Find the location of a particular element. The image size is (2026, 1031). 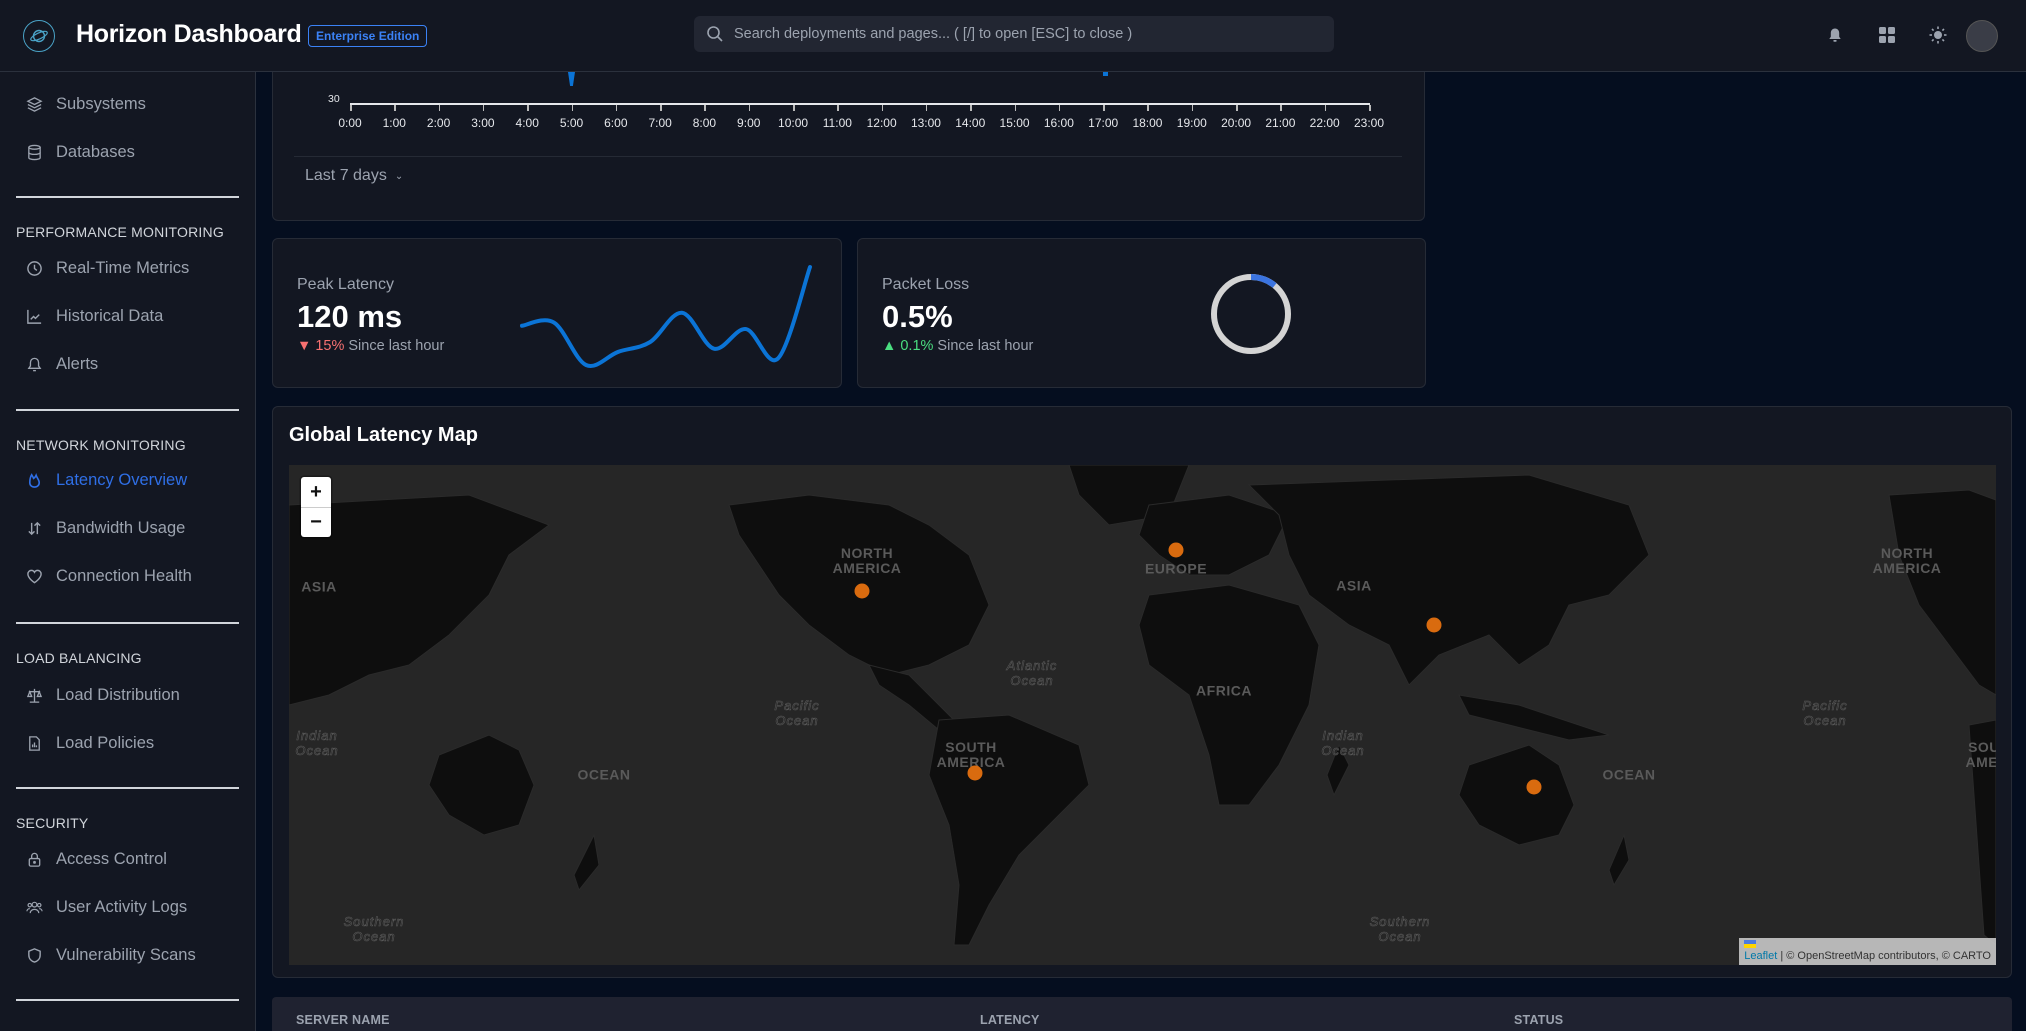

sidebar-item-user-activity-logs: User Activity Logs is located at coordinates (105, 907).